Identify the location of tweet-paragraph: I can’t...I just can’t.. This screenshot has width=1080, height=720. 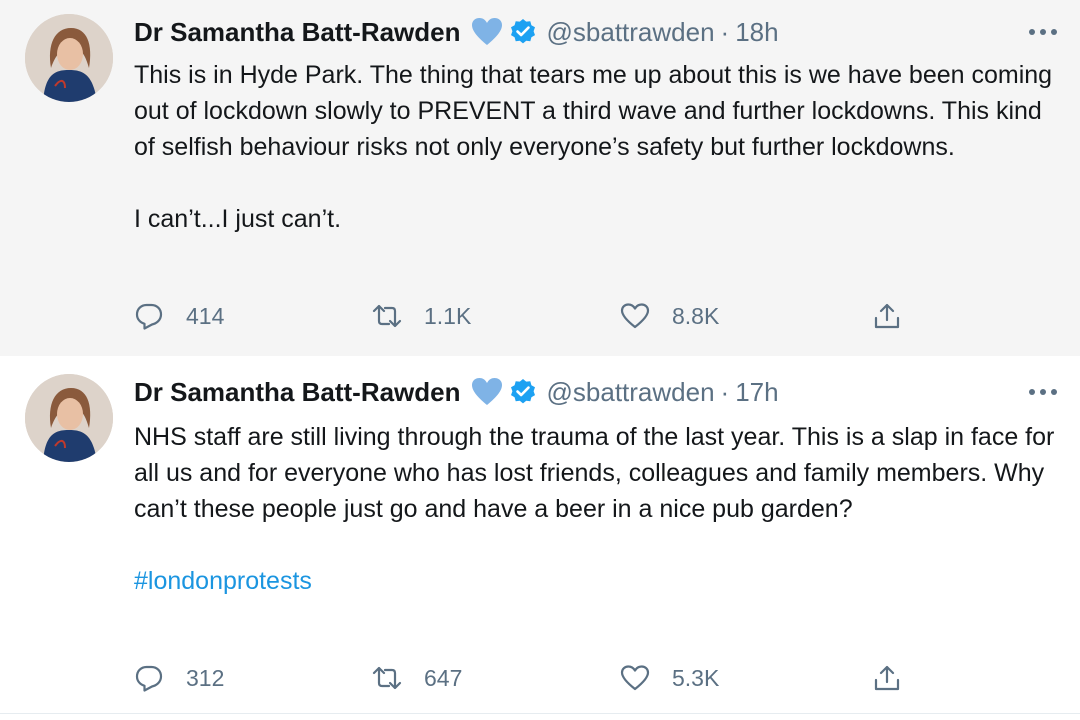
(238, 219).